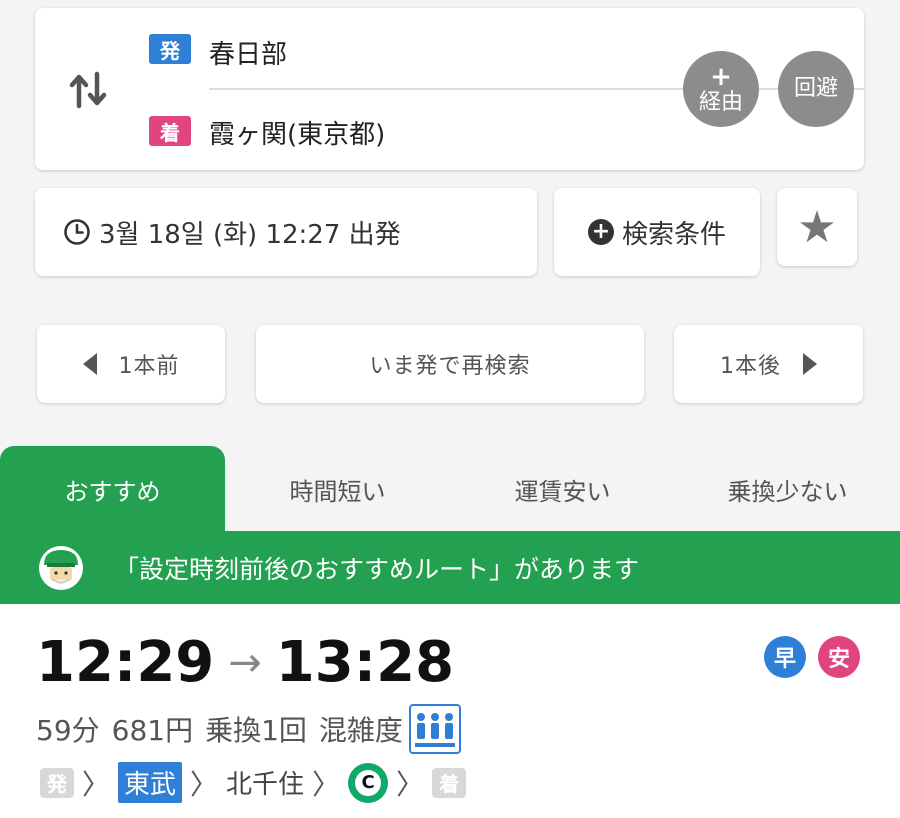 The image size is (900, 818). What do you see at coordinates (297, 132) in the screenshot?
I see `arrival-station-field: 霞ヶ関(東京都)` at bounding box center [297, 132].